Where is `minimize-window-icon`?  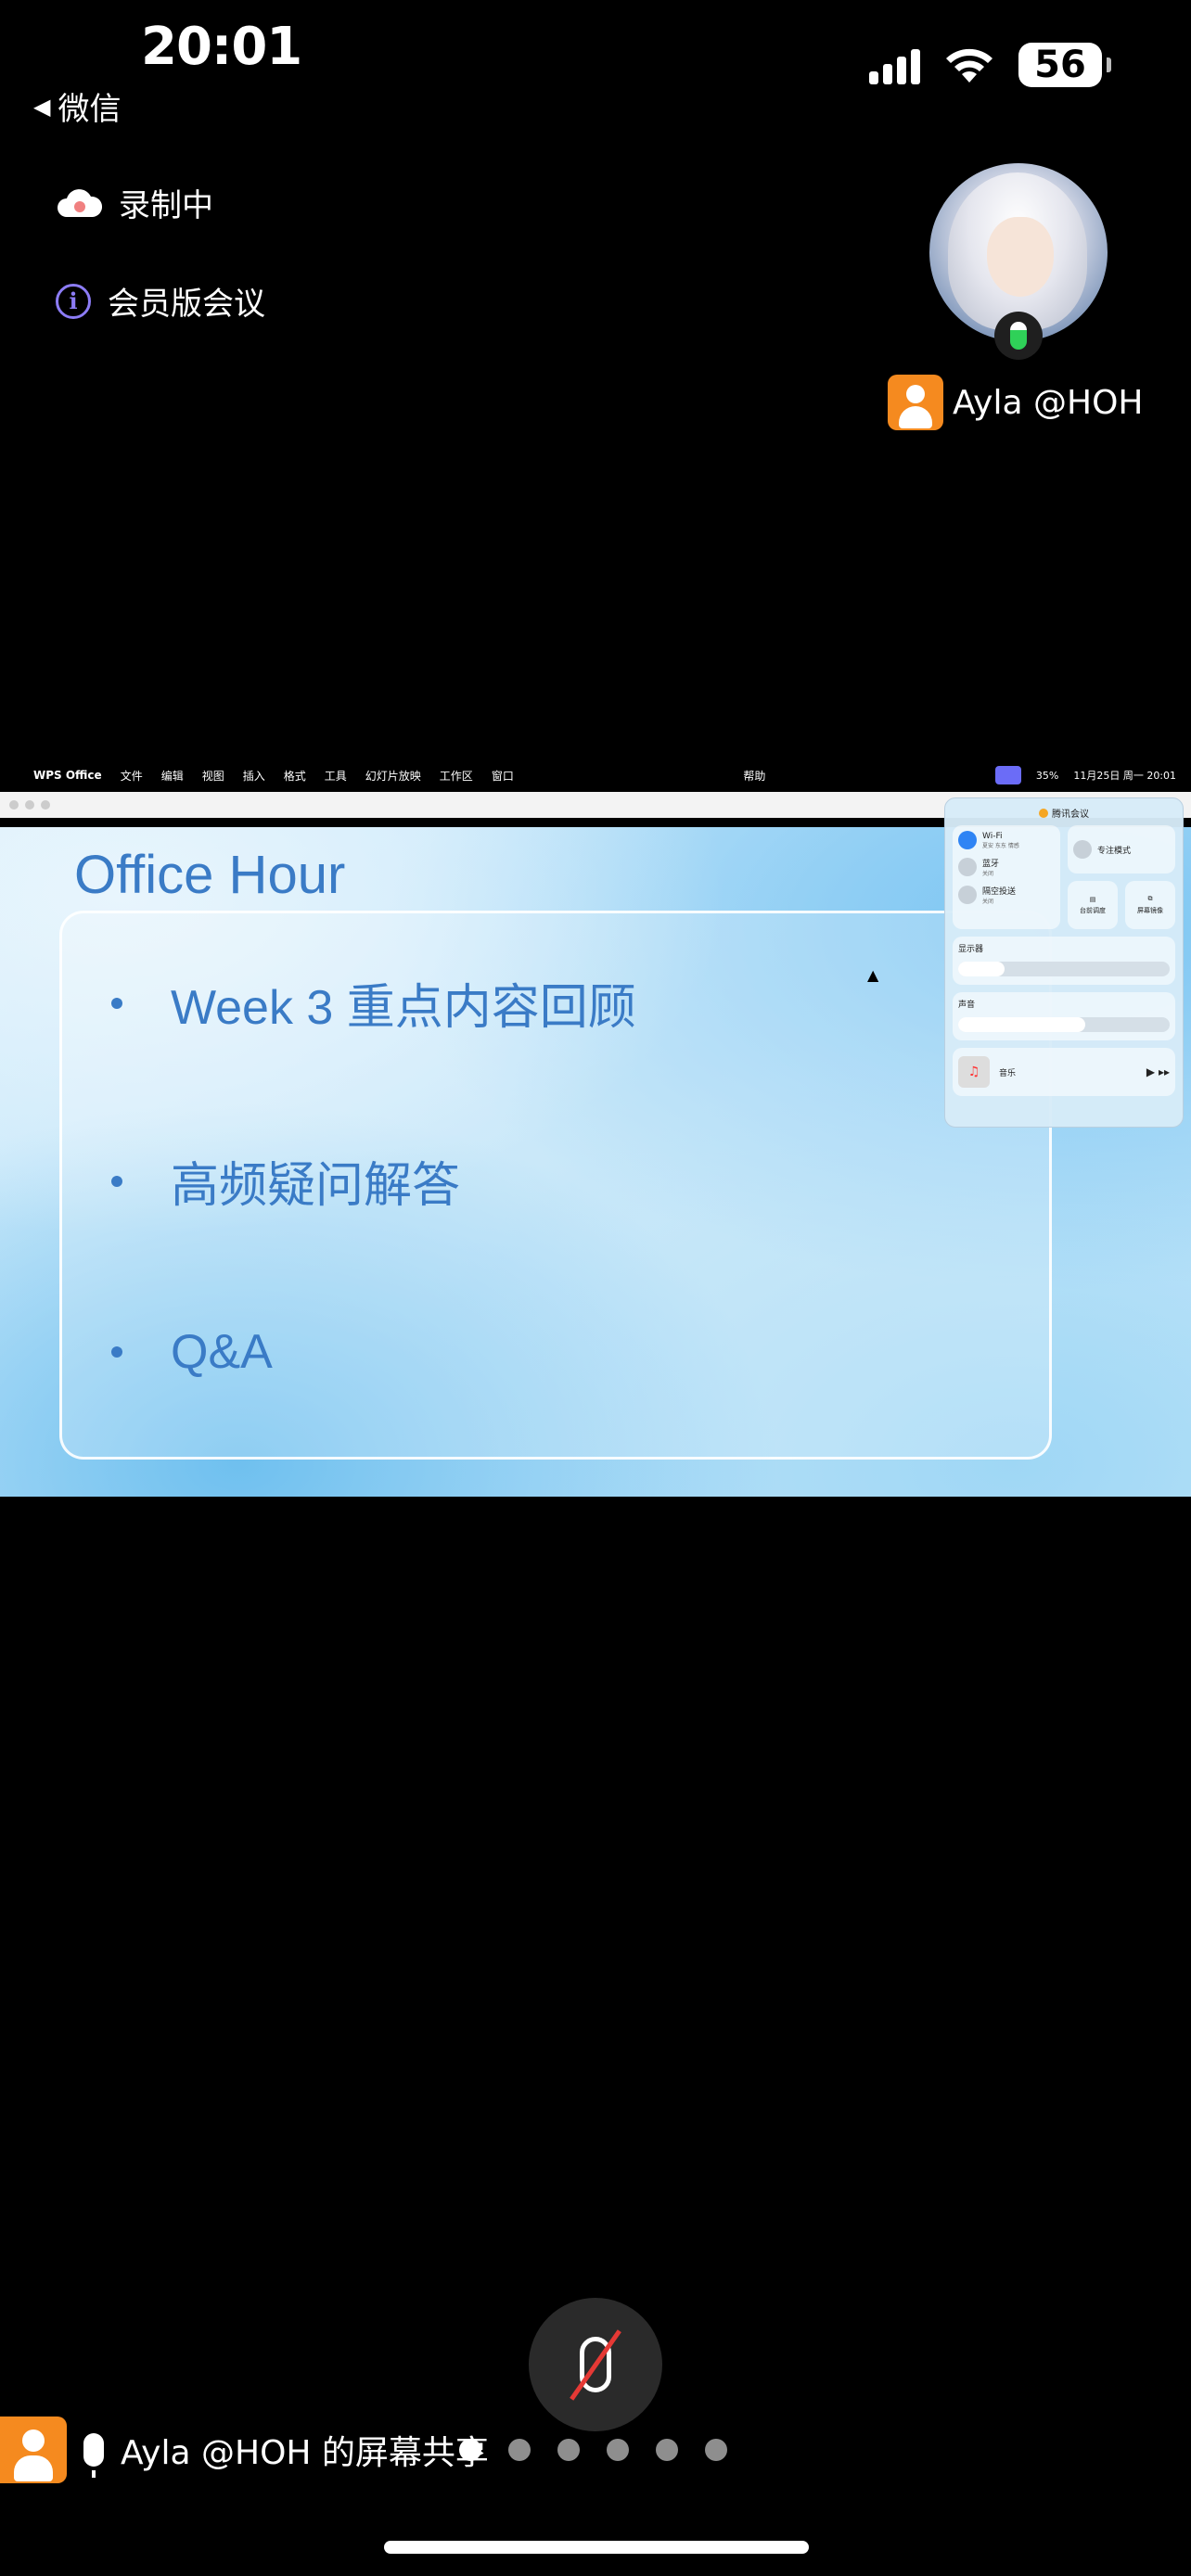 minimize-window-icon is located at coordinates (29, 805).